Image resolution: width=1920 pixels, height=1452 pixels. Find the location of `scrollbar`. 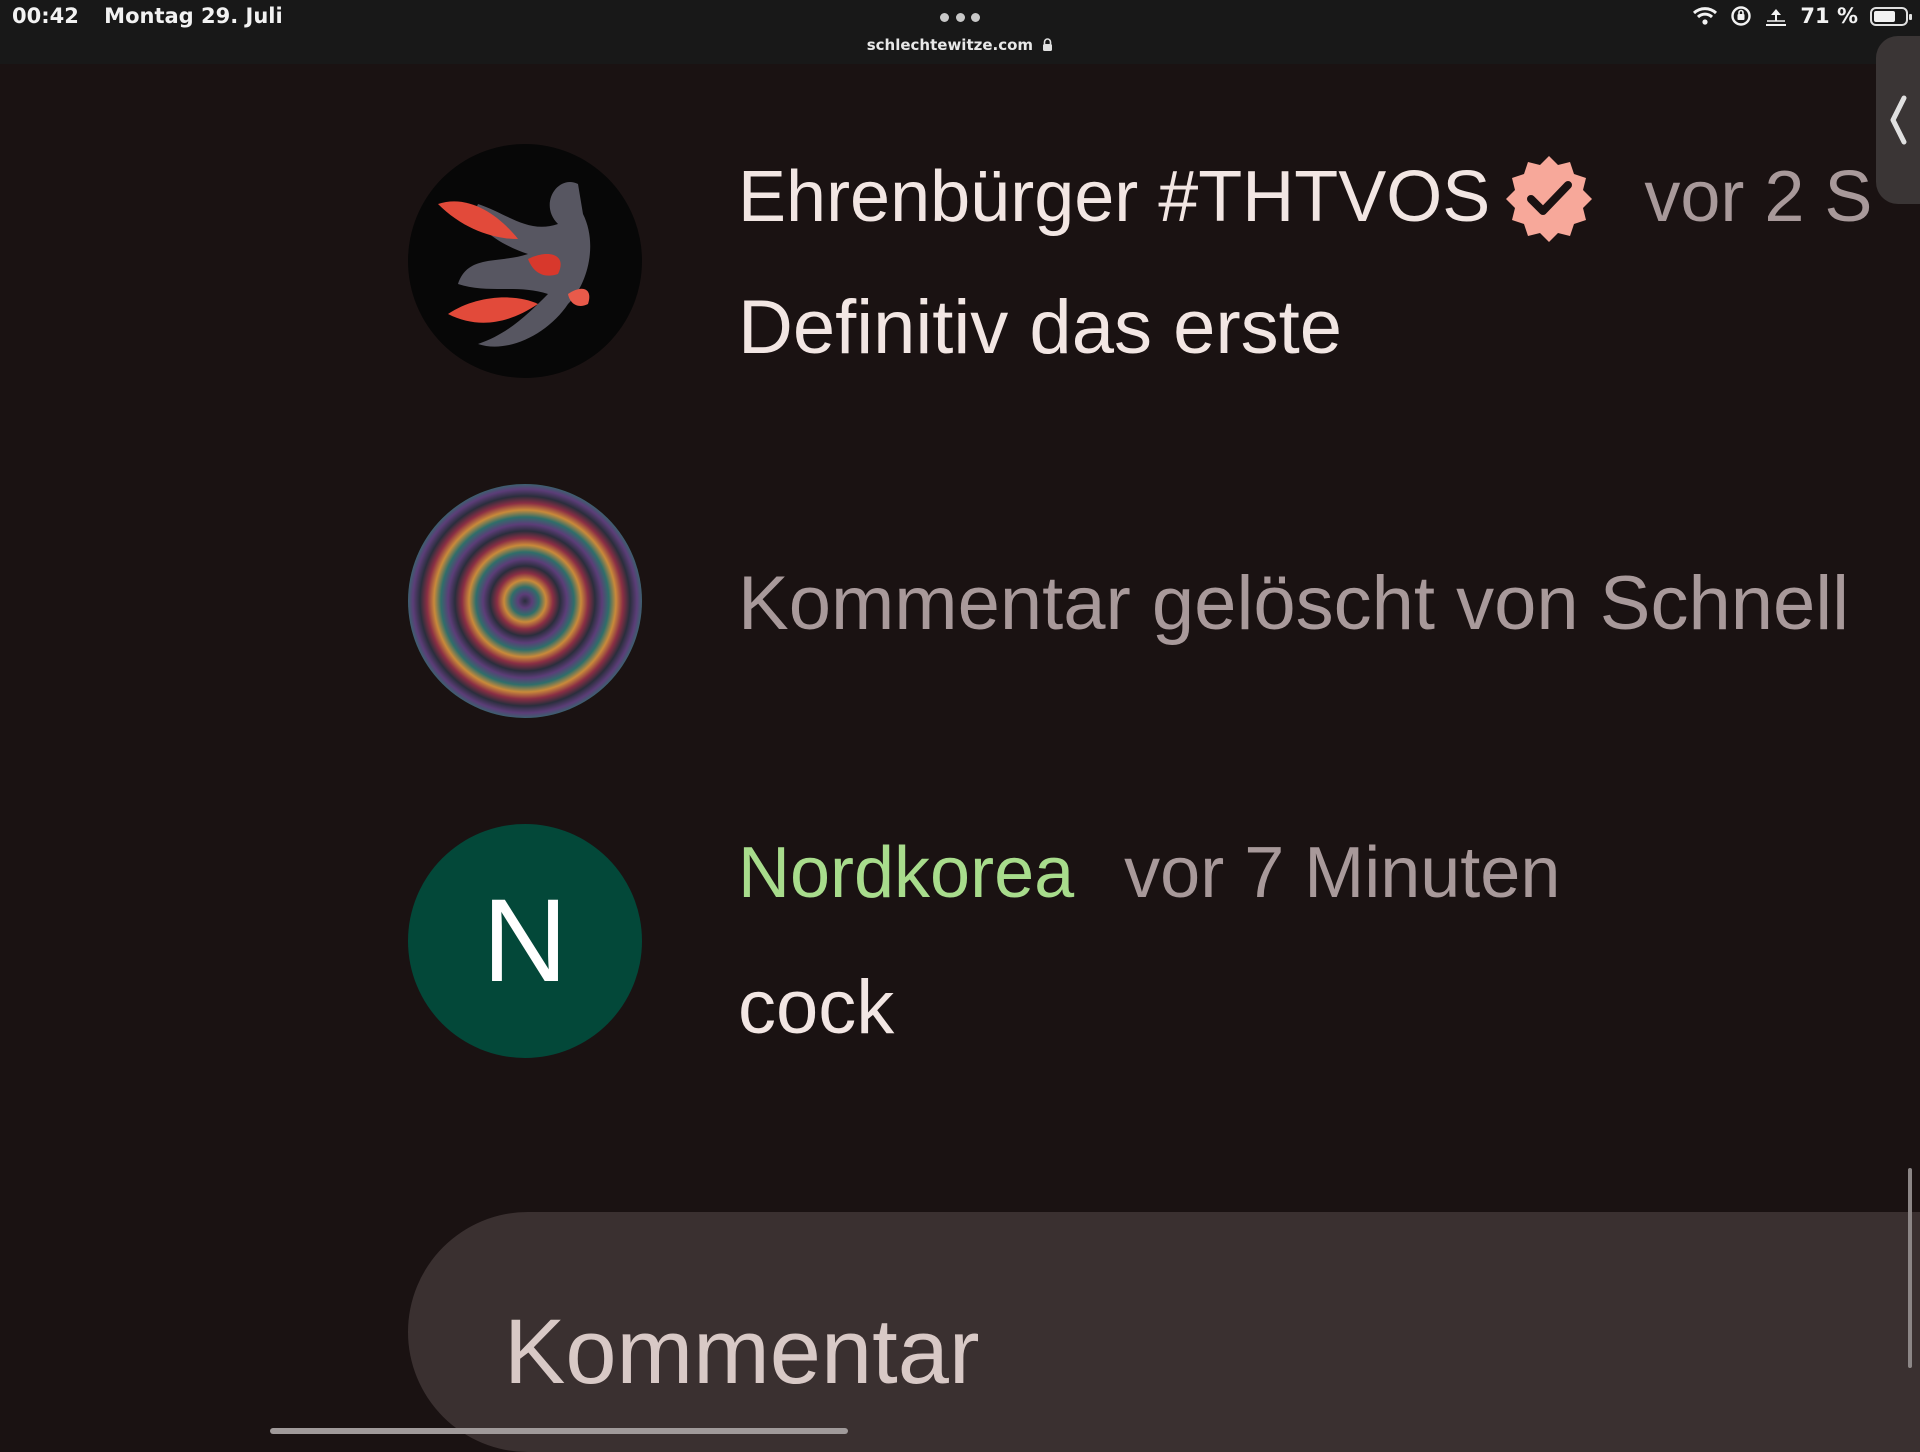

scrollbar is located at coordinates (1910, 1268).